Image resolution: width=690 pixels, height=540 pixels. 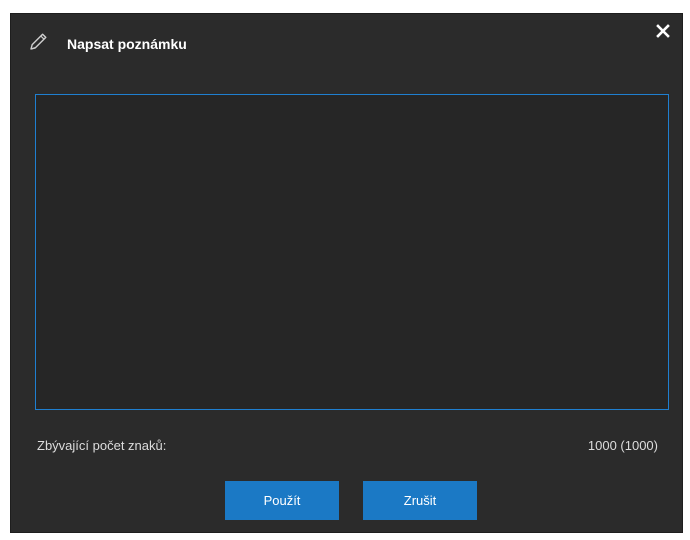 I want to click on apply-button: Použít, so click(x=282, y=500).